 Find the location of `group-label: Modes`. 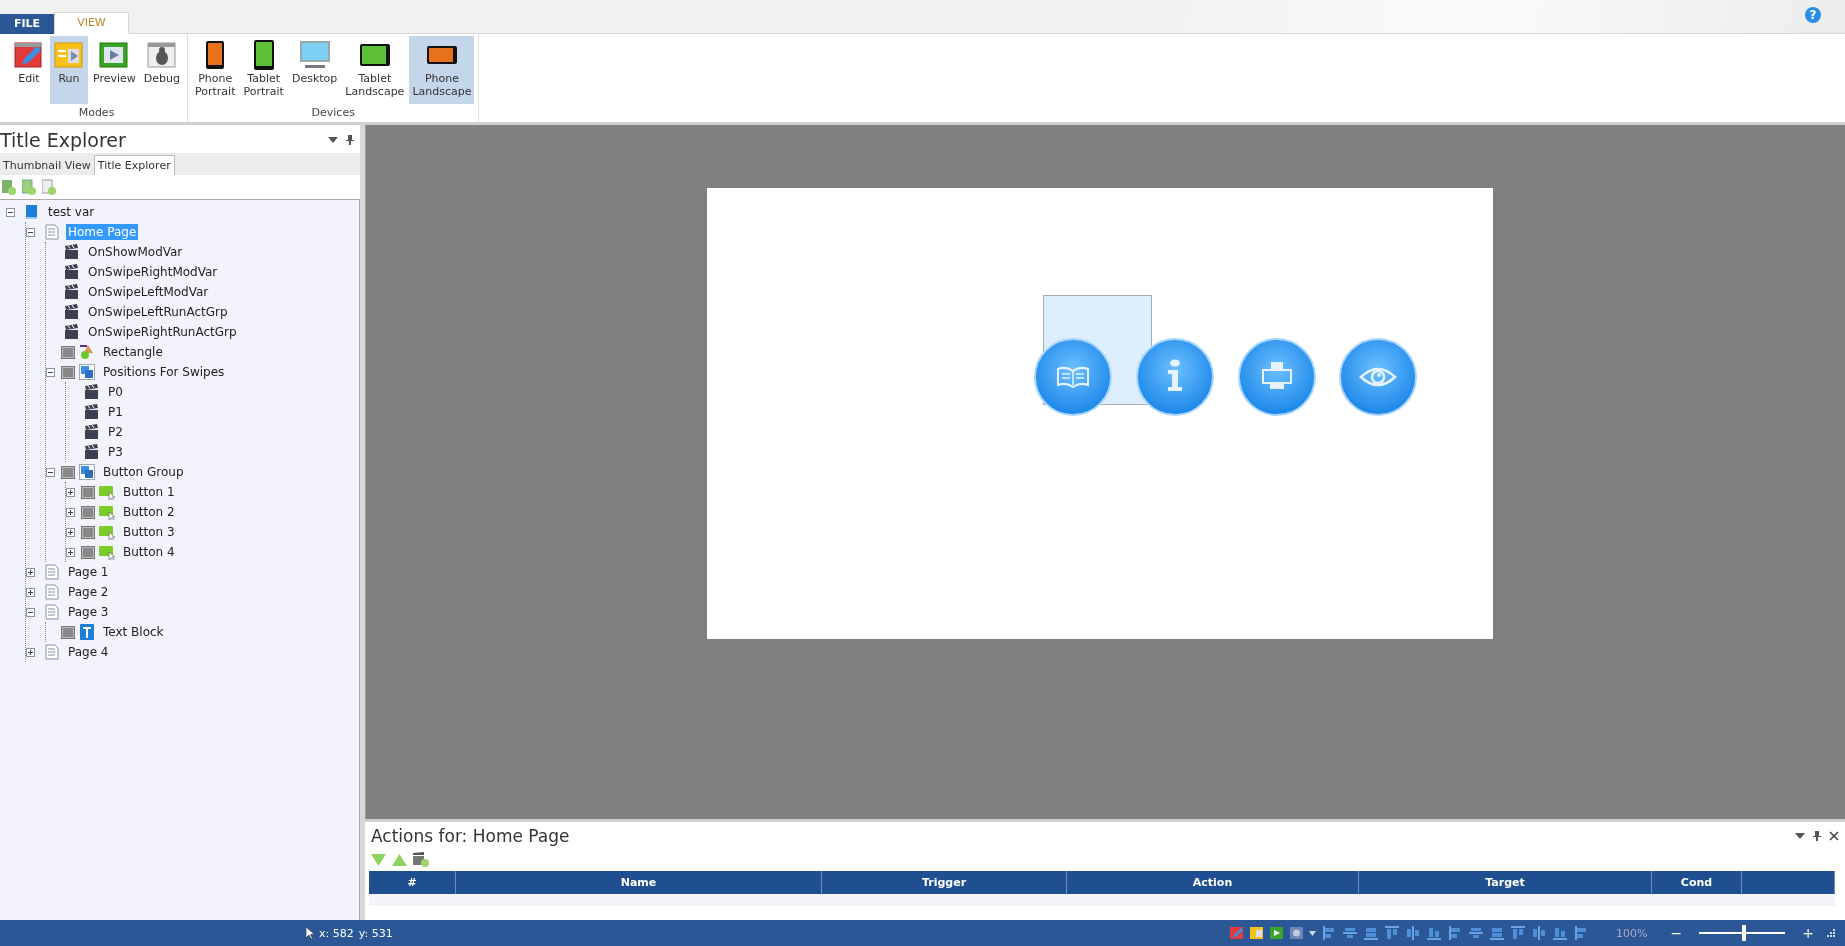

group-label: Modes is located at coordinates (96, 113).